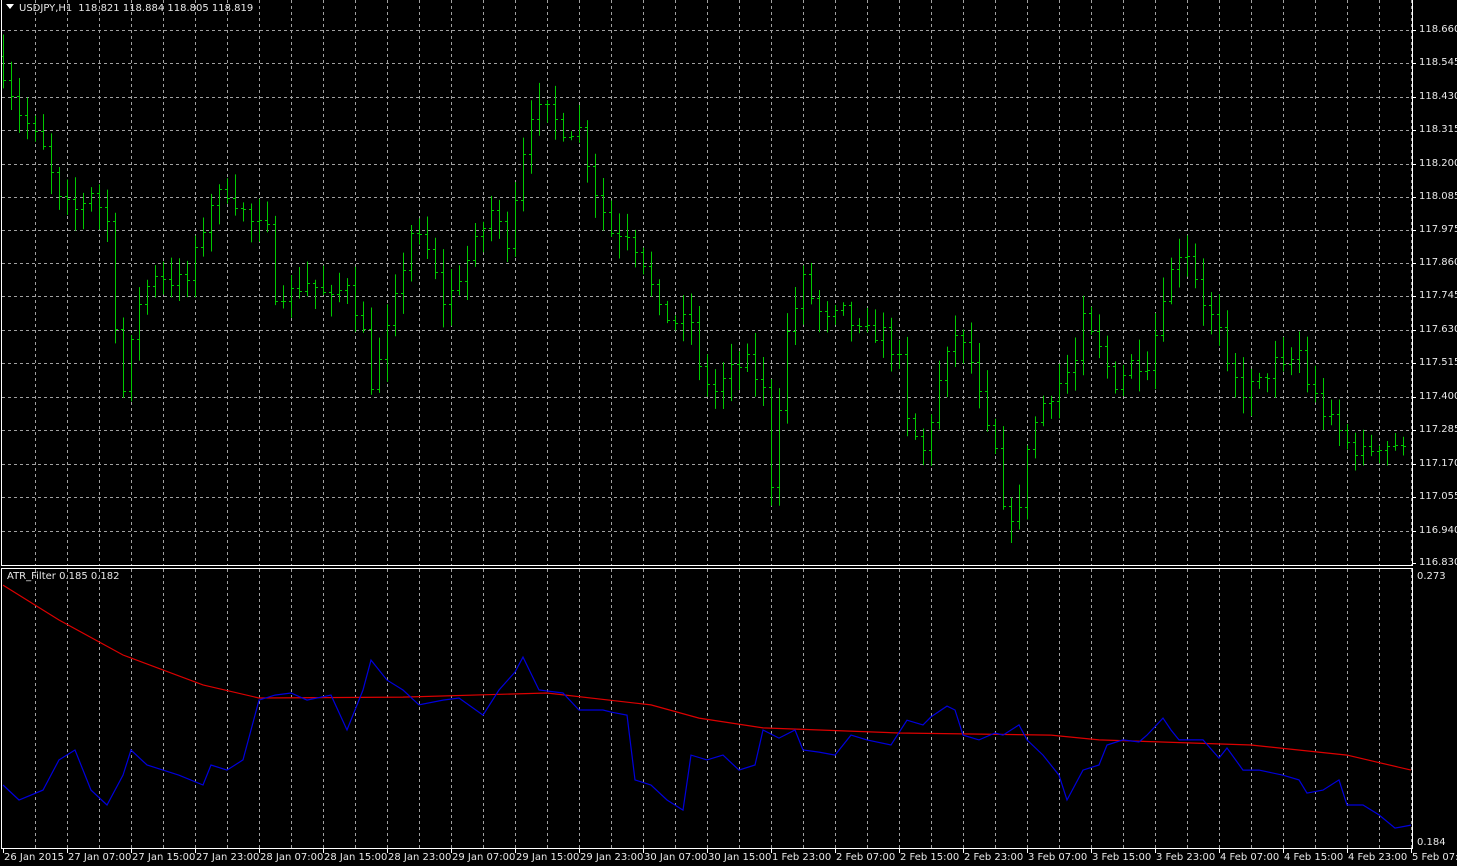  I want to click on indicator-axis-label: 0.273, so click(1431, 576).